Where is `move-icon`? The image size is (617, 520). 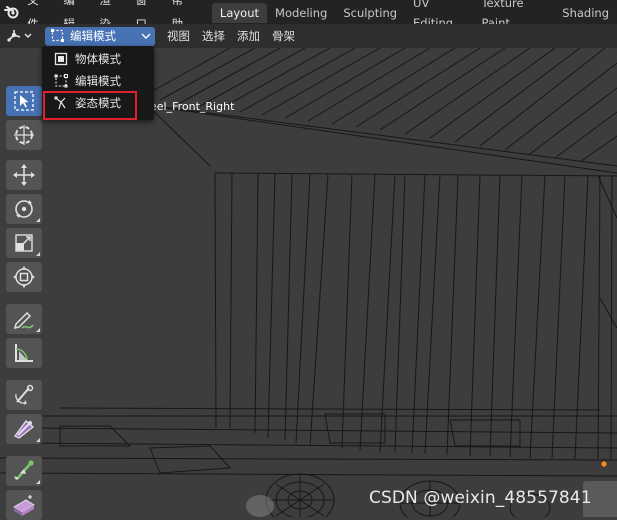 move-icon is located at coordinates (24, 175).